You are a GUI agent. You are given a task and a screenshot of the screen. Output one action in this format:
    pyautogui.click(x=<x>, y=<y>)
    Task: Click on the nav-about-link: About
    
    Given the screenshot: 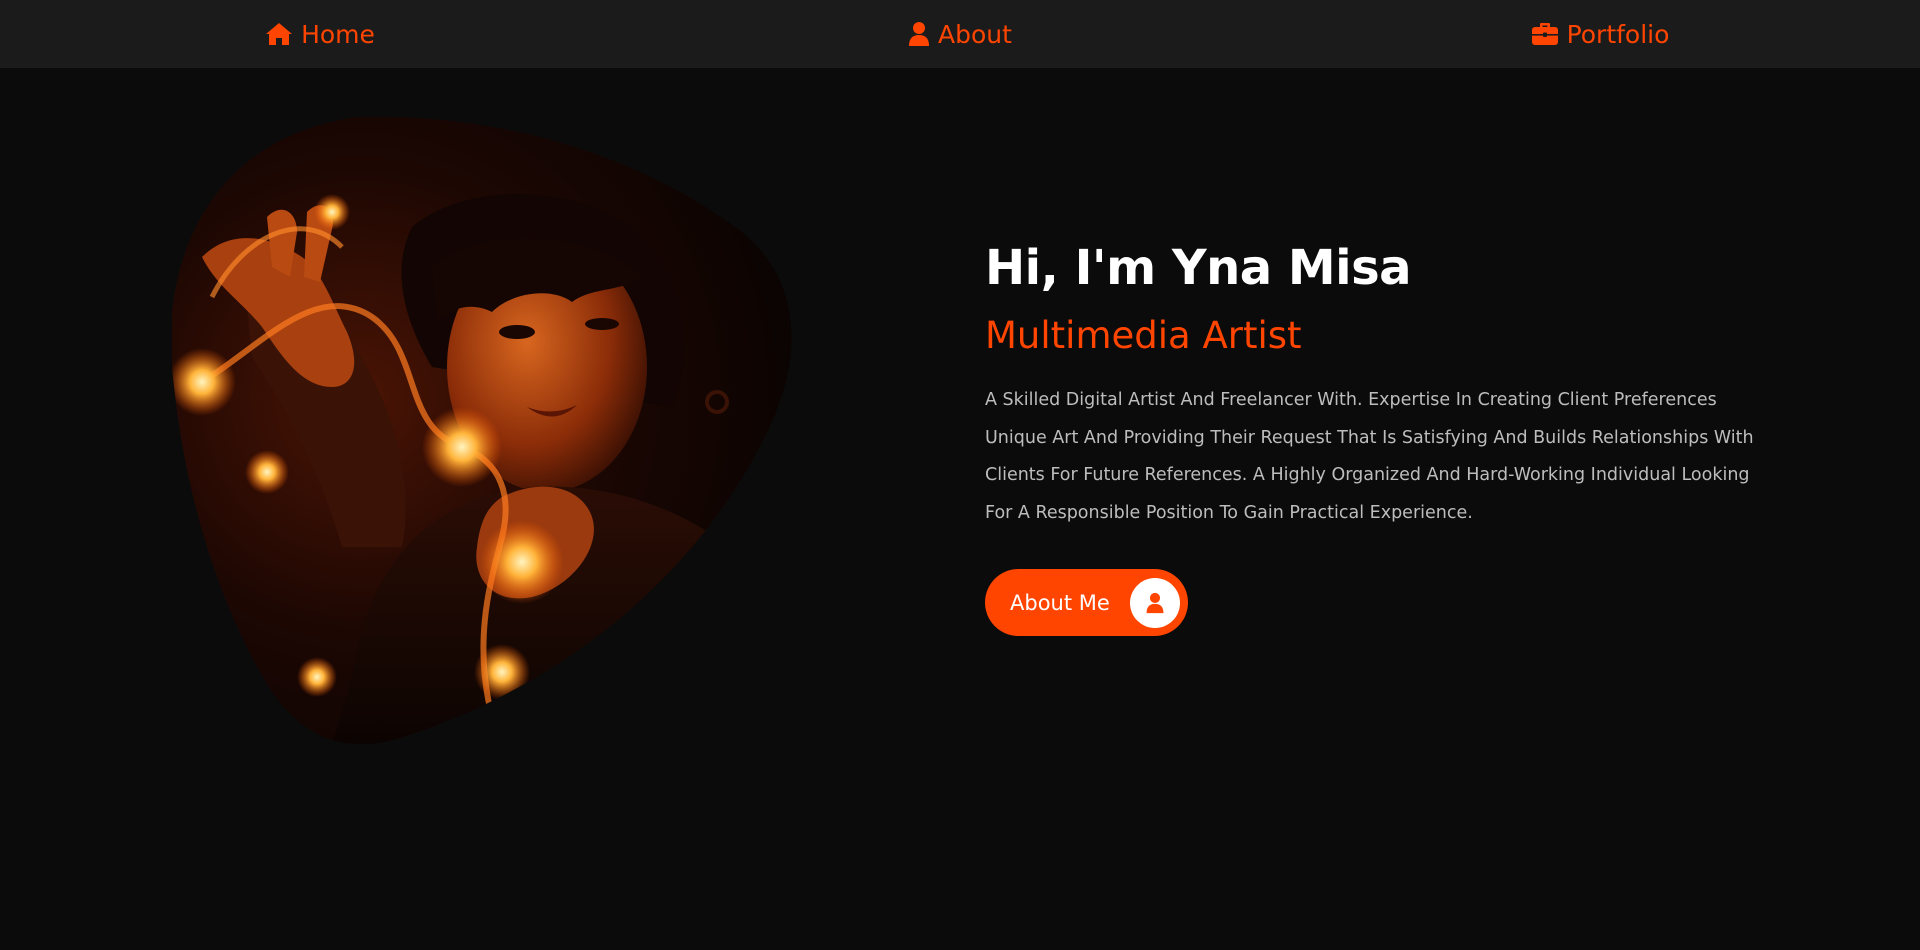 What is the action you would take?
    pyautogui.click(x=960, y=34)
    